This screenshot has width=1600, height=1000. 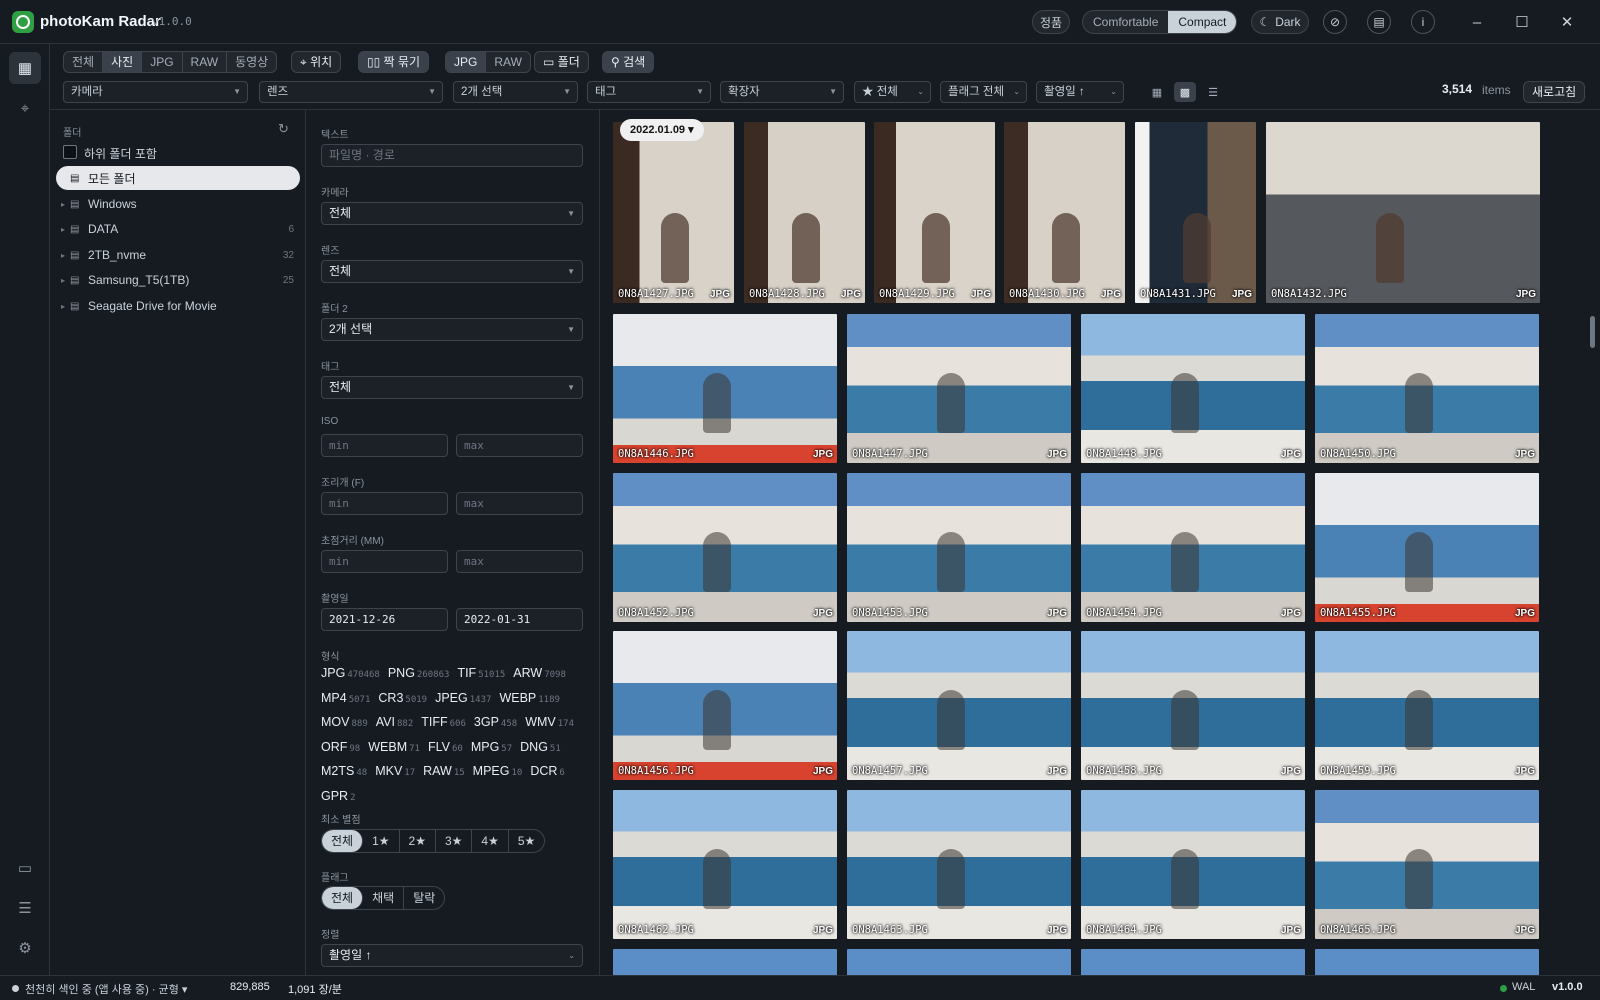 I want to click on photo-thumbnail: 0N8A1453.JPG JPG, so click(x=959, y=547).